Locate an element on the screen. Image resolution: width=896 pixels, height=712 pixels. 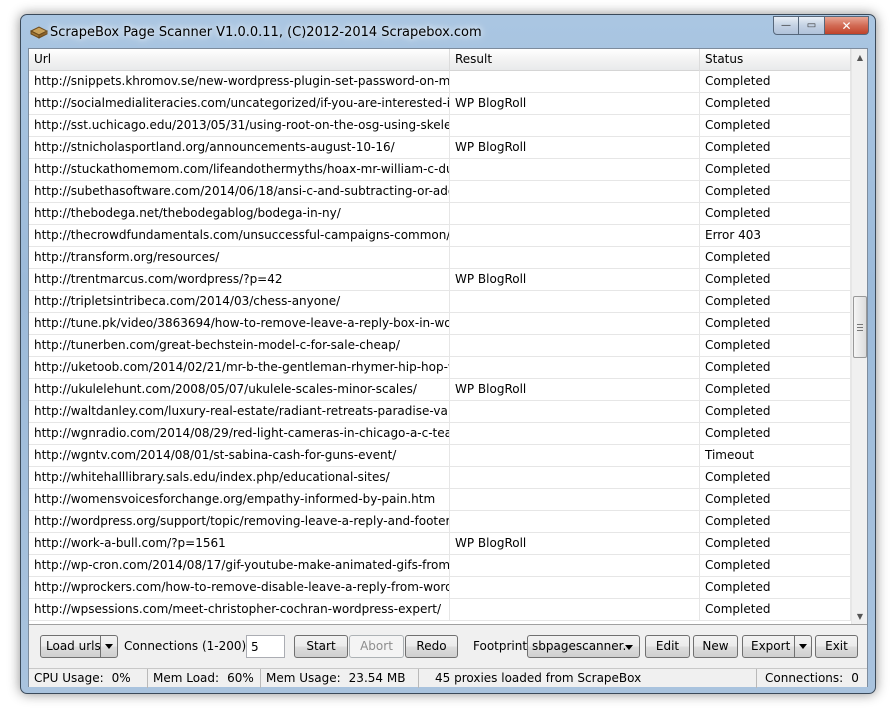
url-cell: http://transform.org/resources/ is located at coordinates (239, 257).